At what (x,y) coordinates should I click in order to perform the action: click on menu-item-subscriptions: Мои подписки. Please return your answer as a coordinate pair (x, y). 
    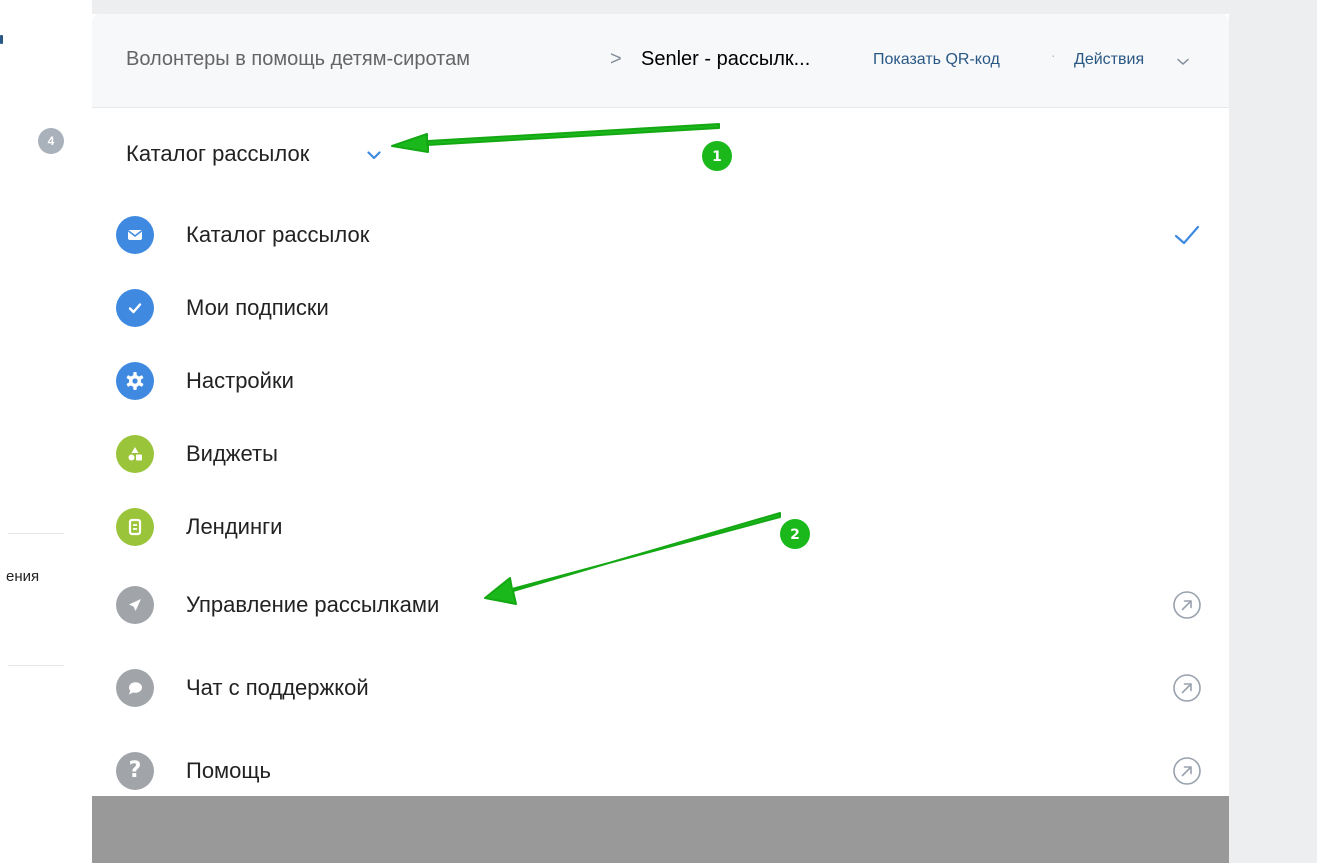
    Looking at the image, I should click on (666, 310).